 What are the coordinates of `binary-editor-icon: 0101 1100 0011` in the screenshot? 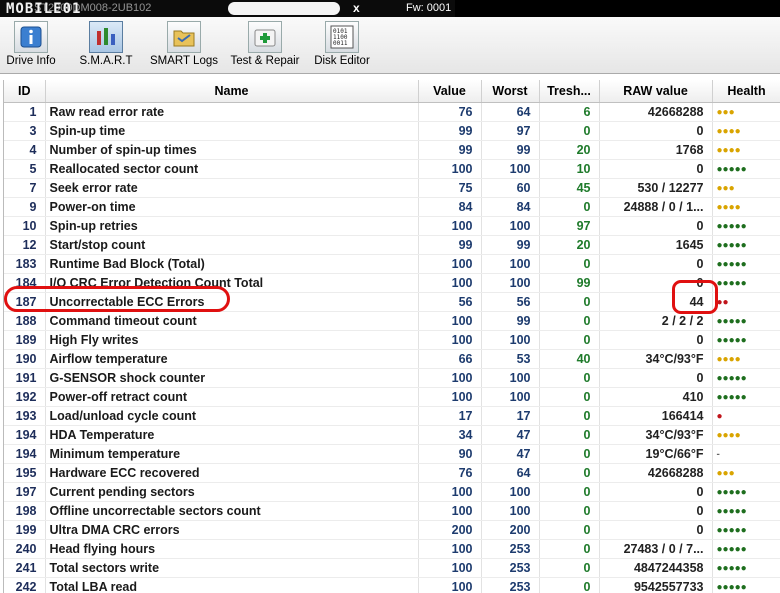 It's located at (342, 37).